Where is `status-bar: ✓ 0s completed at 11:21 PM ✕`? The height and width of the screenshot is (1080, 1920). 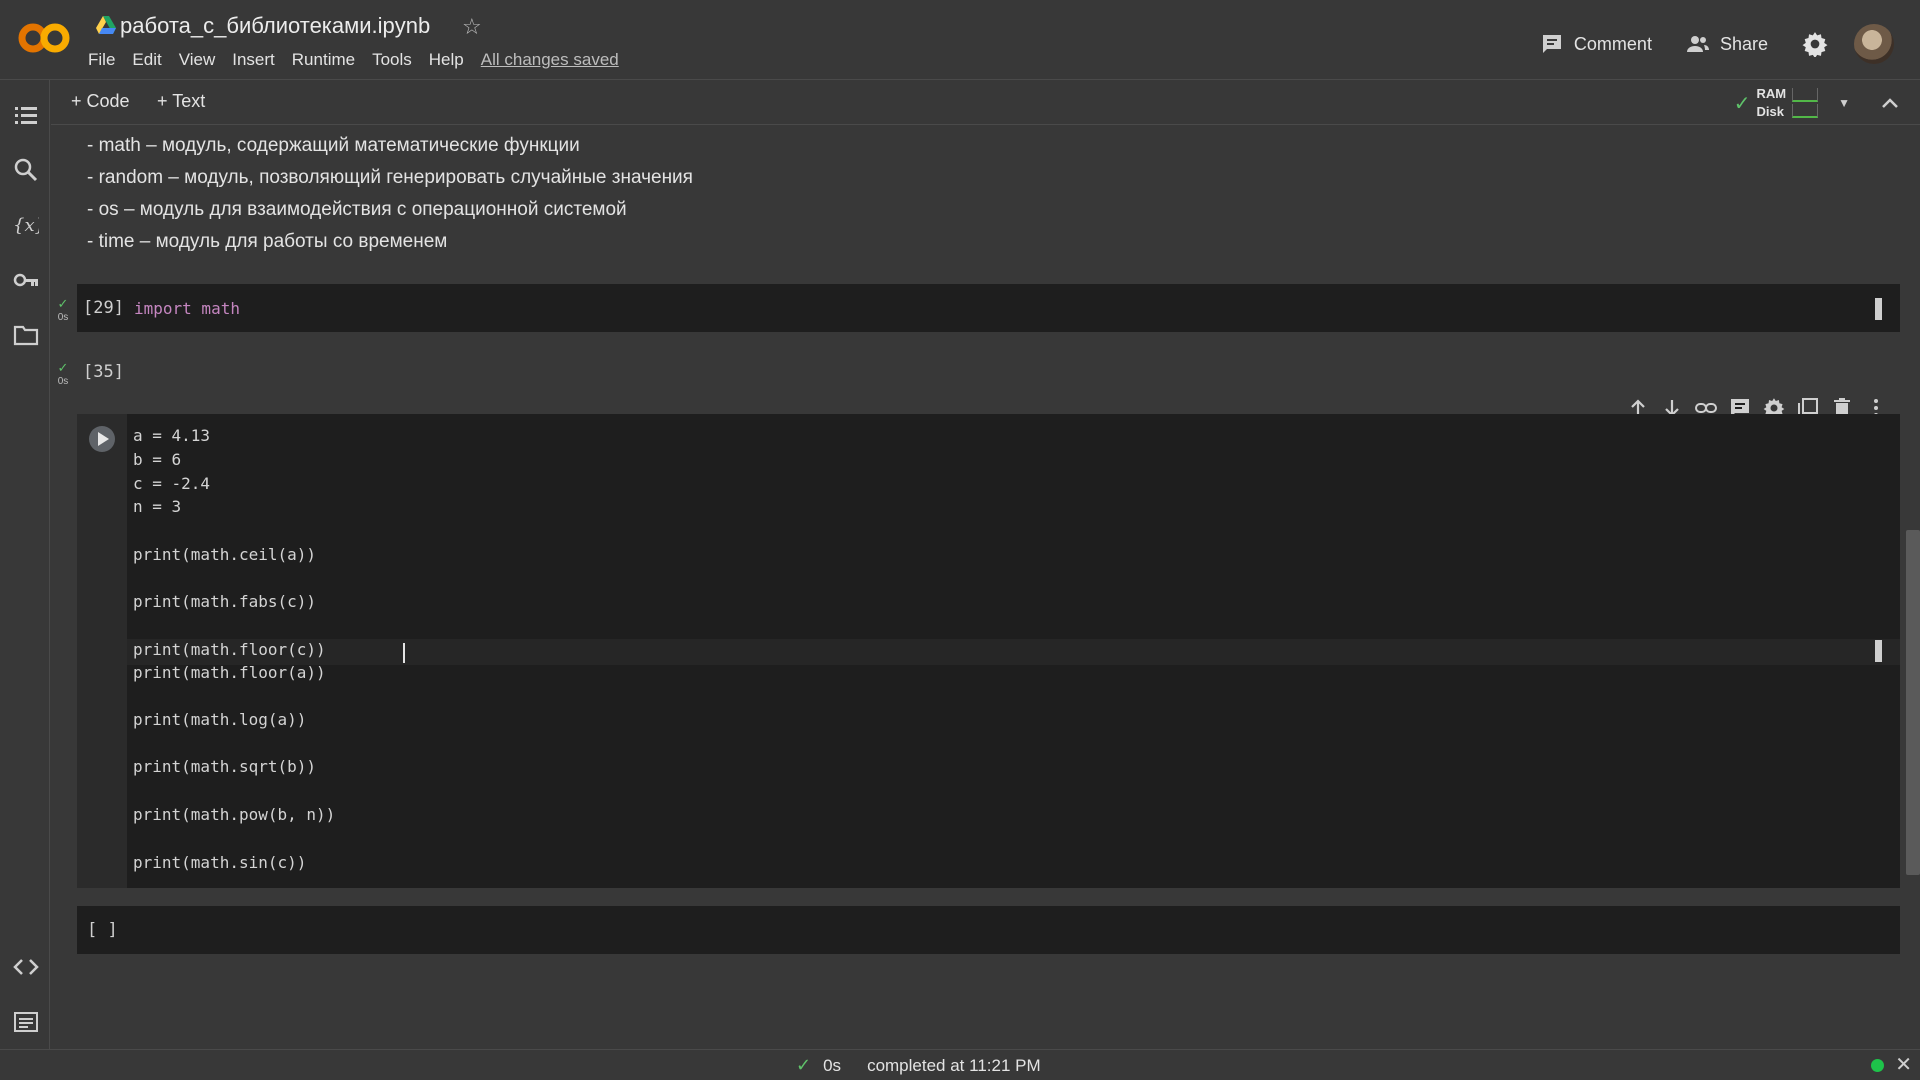
status-bar: ✓ 0s completed at 11:21 PM ✕ is located at coordinates (960, 1064).